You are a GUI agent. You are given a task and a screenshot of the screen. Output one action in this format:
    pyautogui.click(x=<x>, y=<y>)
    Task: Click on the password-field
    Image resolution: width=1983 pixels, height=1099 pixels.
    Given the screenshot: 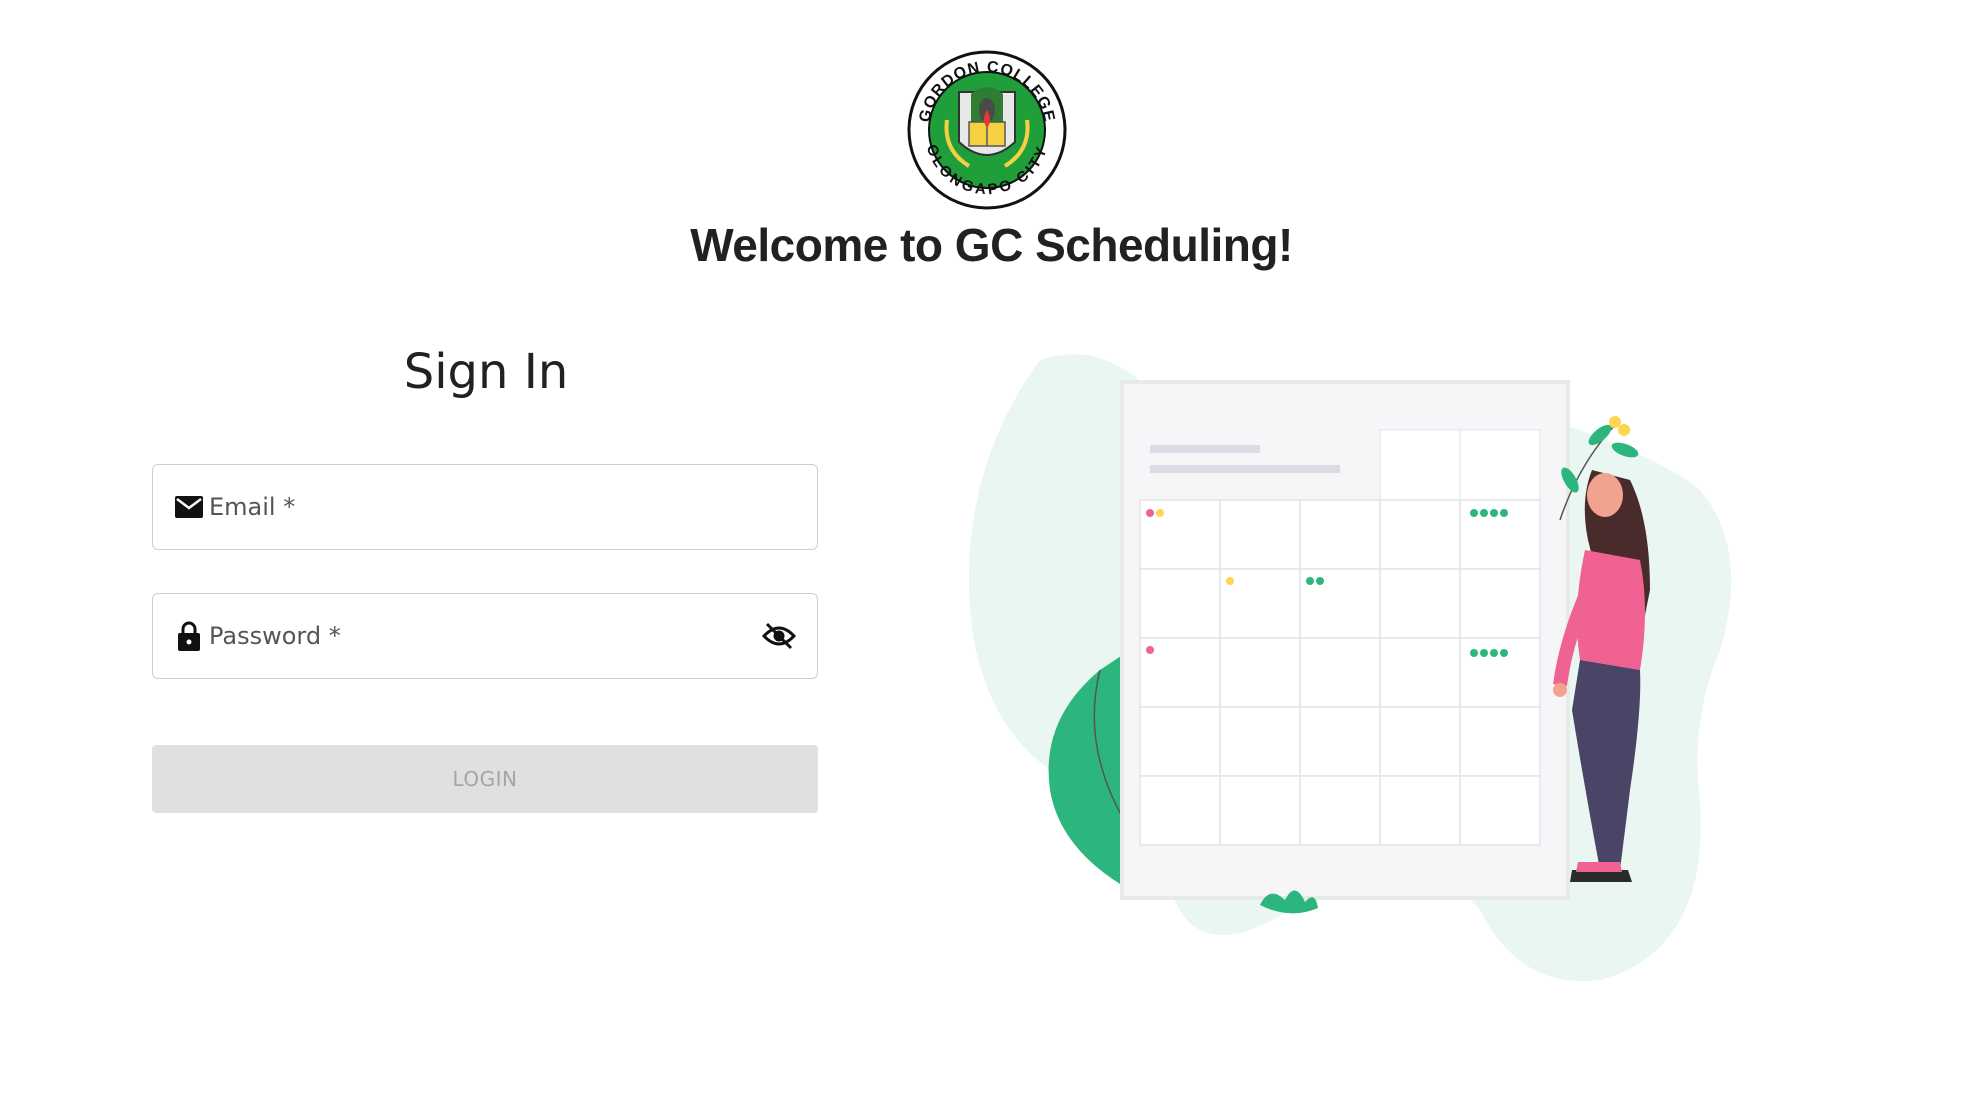 What is the action you would take?
    pyautogui.click(x=485, y=636)
    